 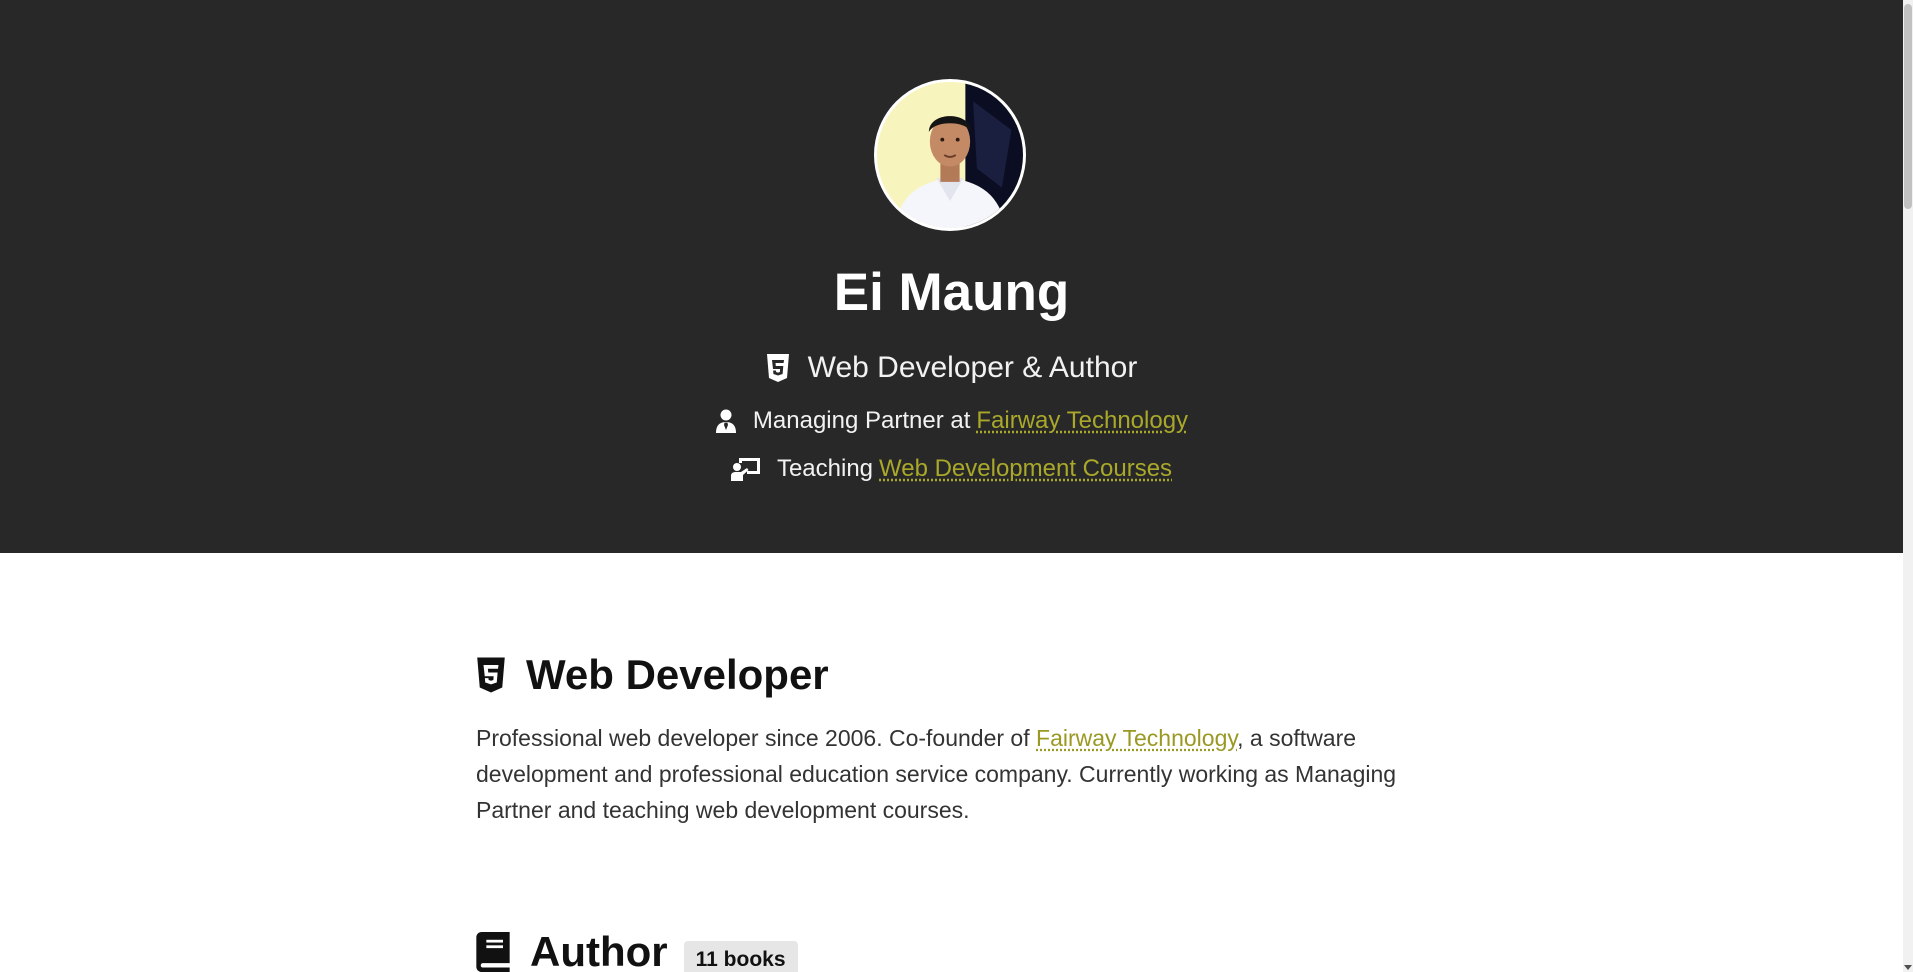 I want to click on role-line: Managing Partner at Fairway Technology, so click(x=951, y=421).